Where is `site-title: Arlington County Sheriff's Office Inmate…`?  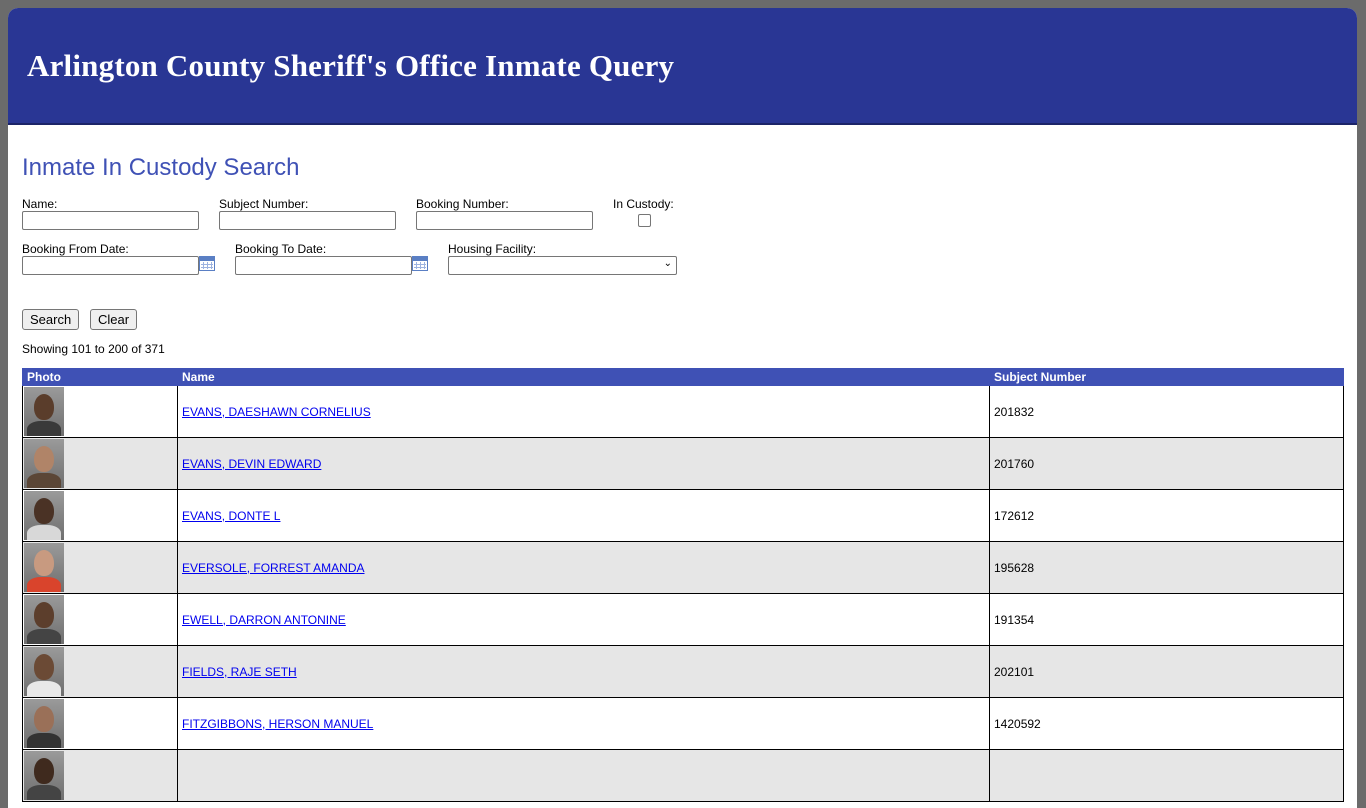
site-title: Arlington County Sheriff's Office Inmate… is located at coordinates (351, 65).